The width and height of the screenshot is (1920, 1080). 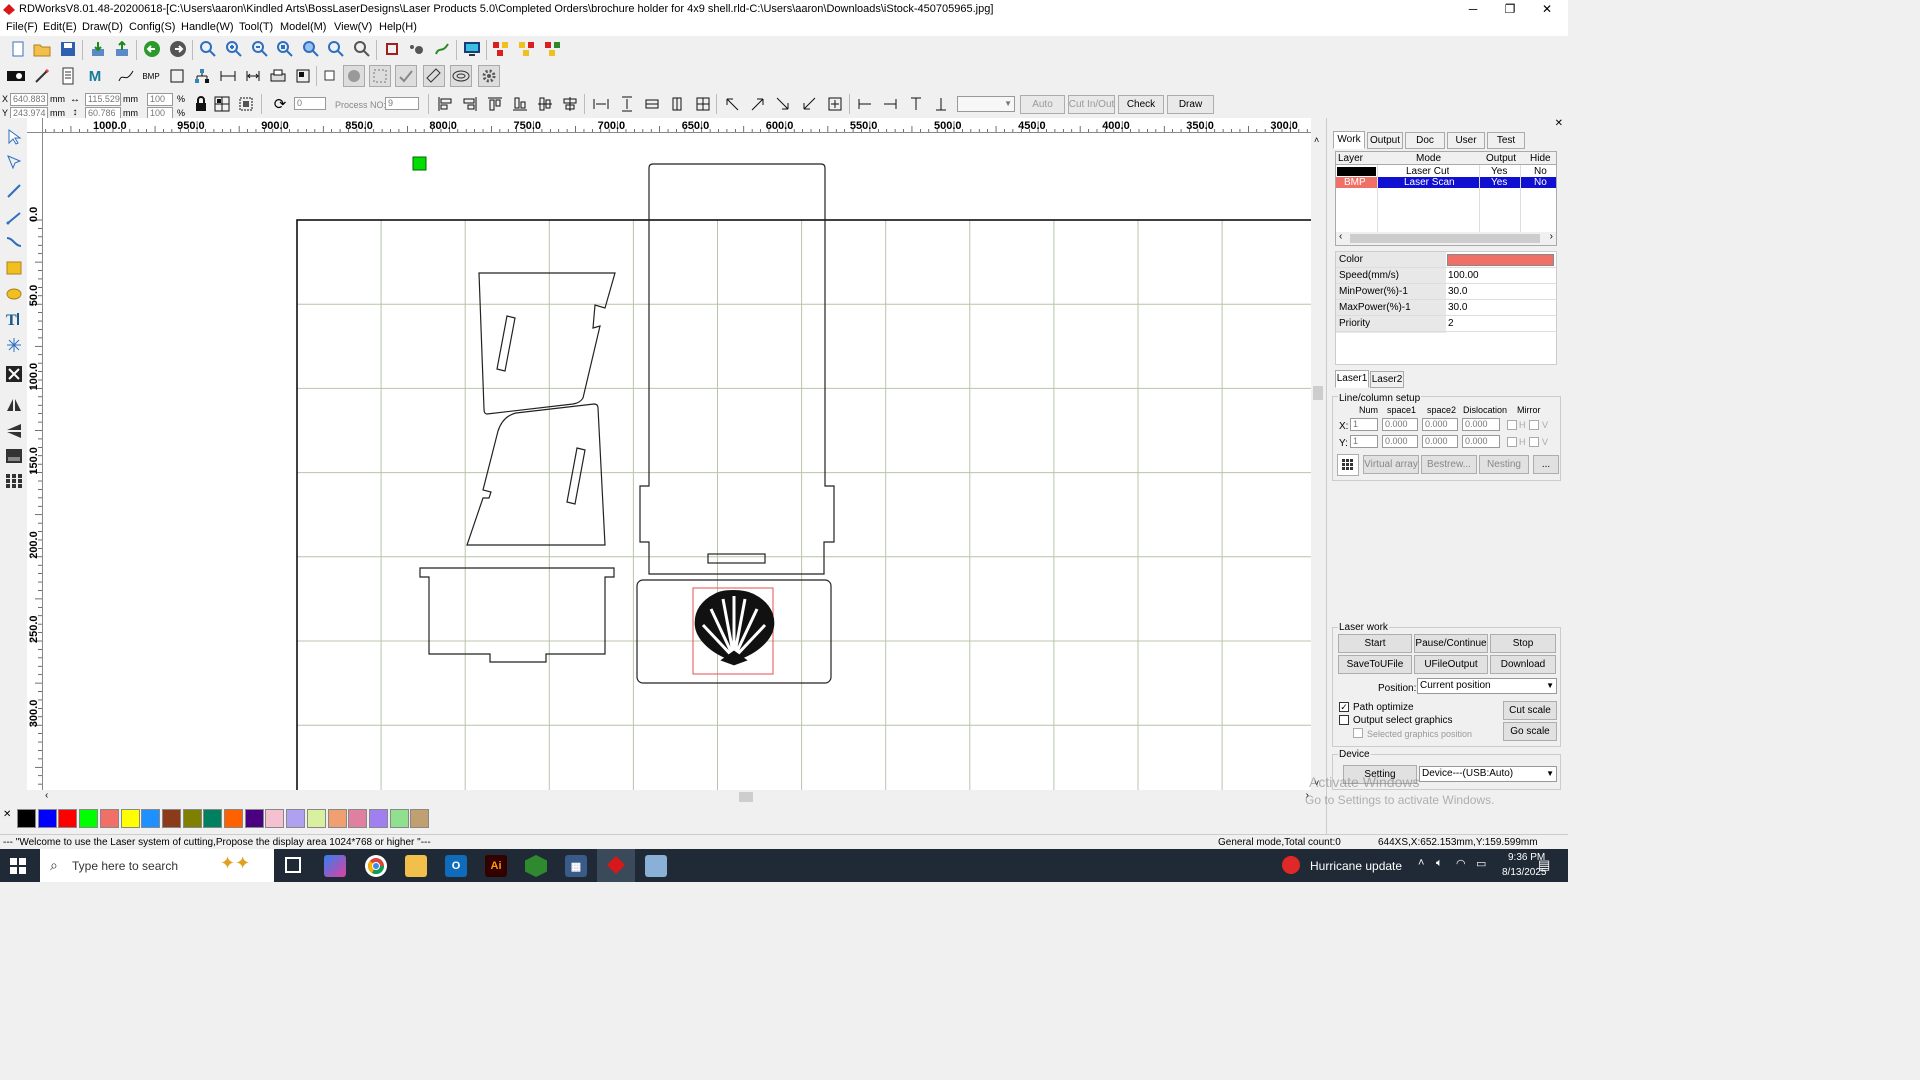 What do you see at coordinates (553, 49) in the screenshot?
I see `array-mixed-icon` at bounding box center [553, 49].